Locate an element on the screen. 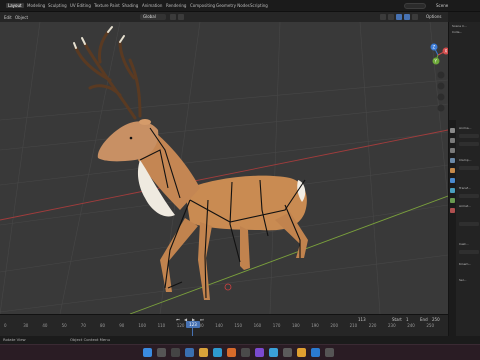 This screenshot has width=480, height=360. jump-start-icon: ⏮ is located at coordinates (178, 319).